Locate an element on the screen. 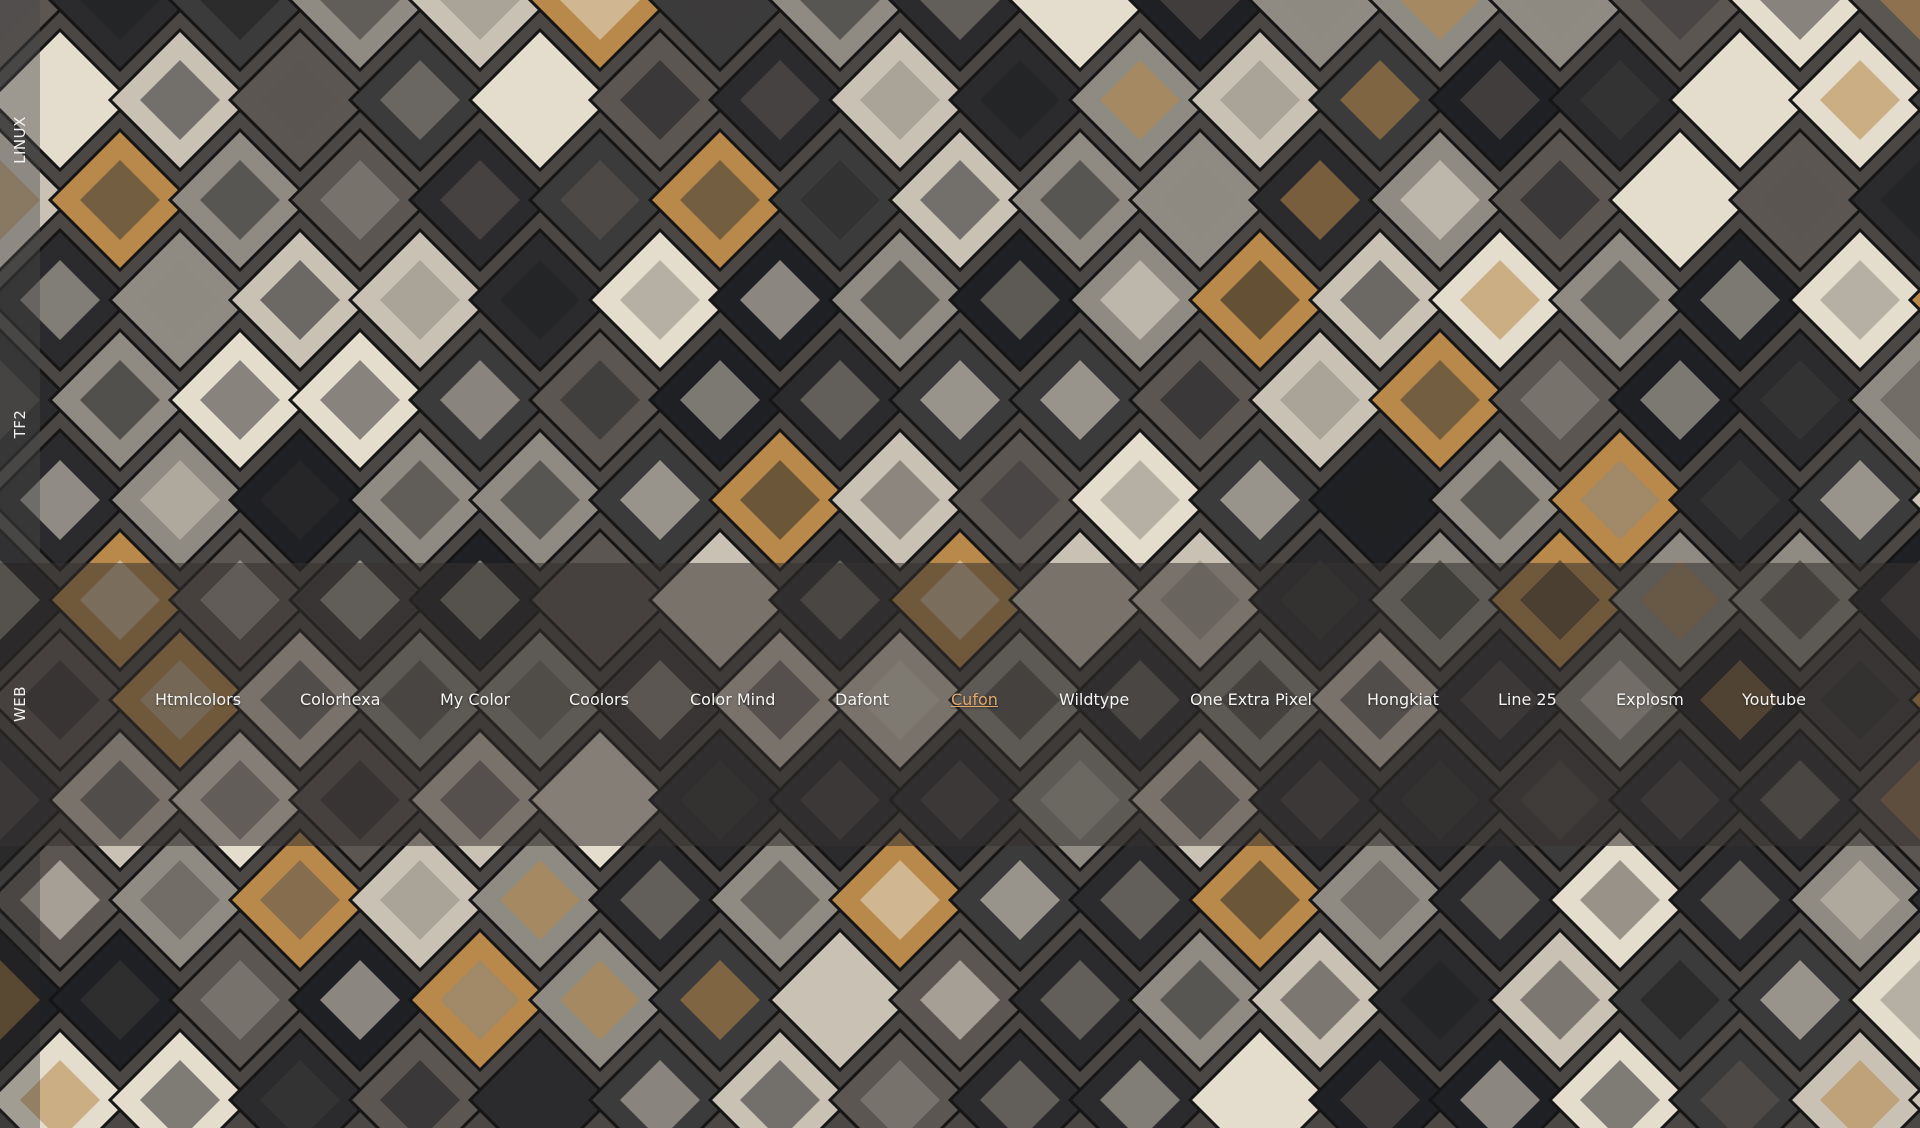 The width and height of the screenshot is (1920, 1128). link-colorhexa: Colorhexa is located at coordinates (340, 699).